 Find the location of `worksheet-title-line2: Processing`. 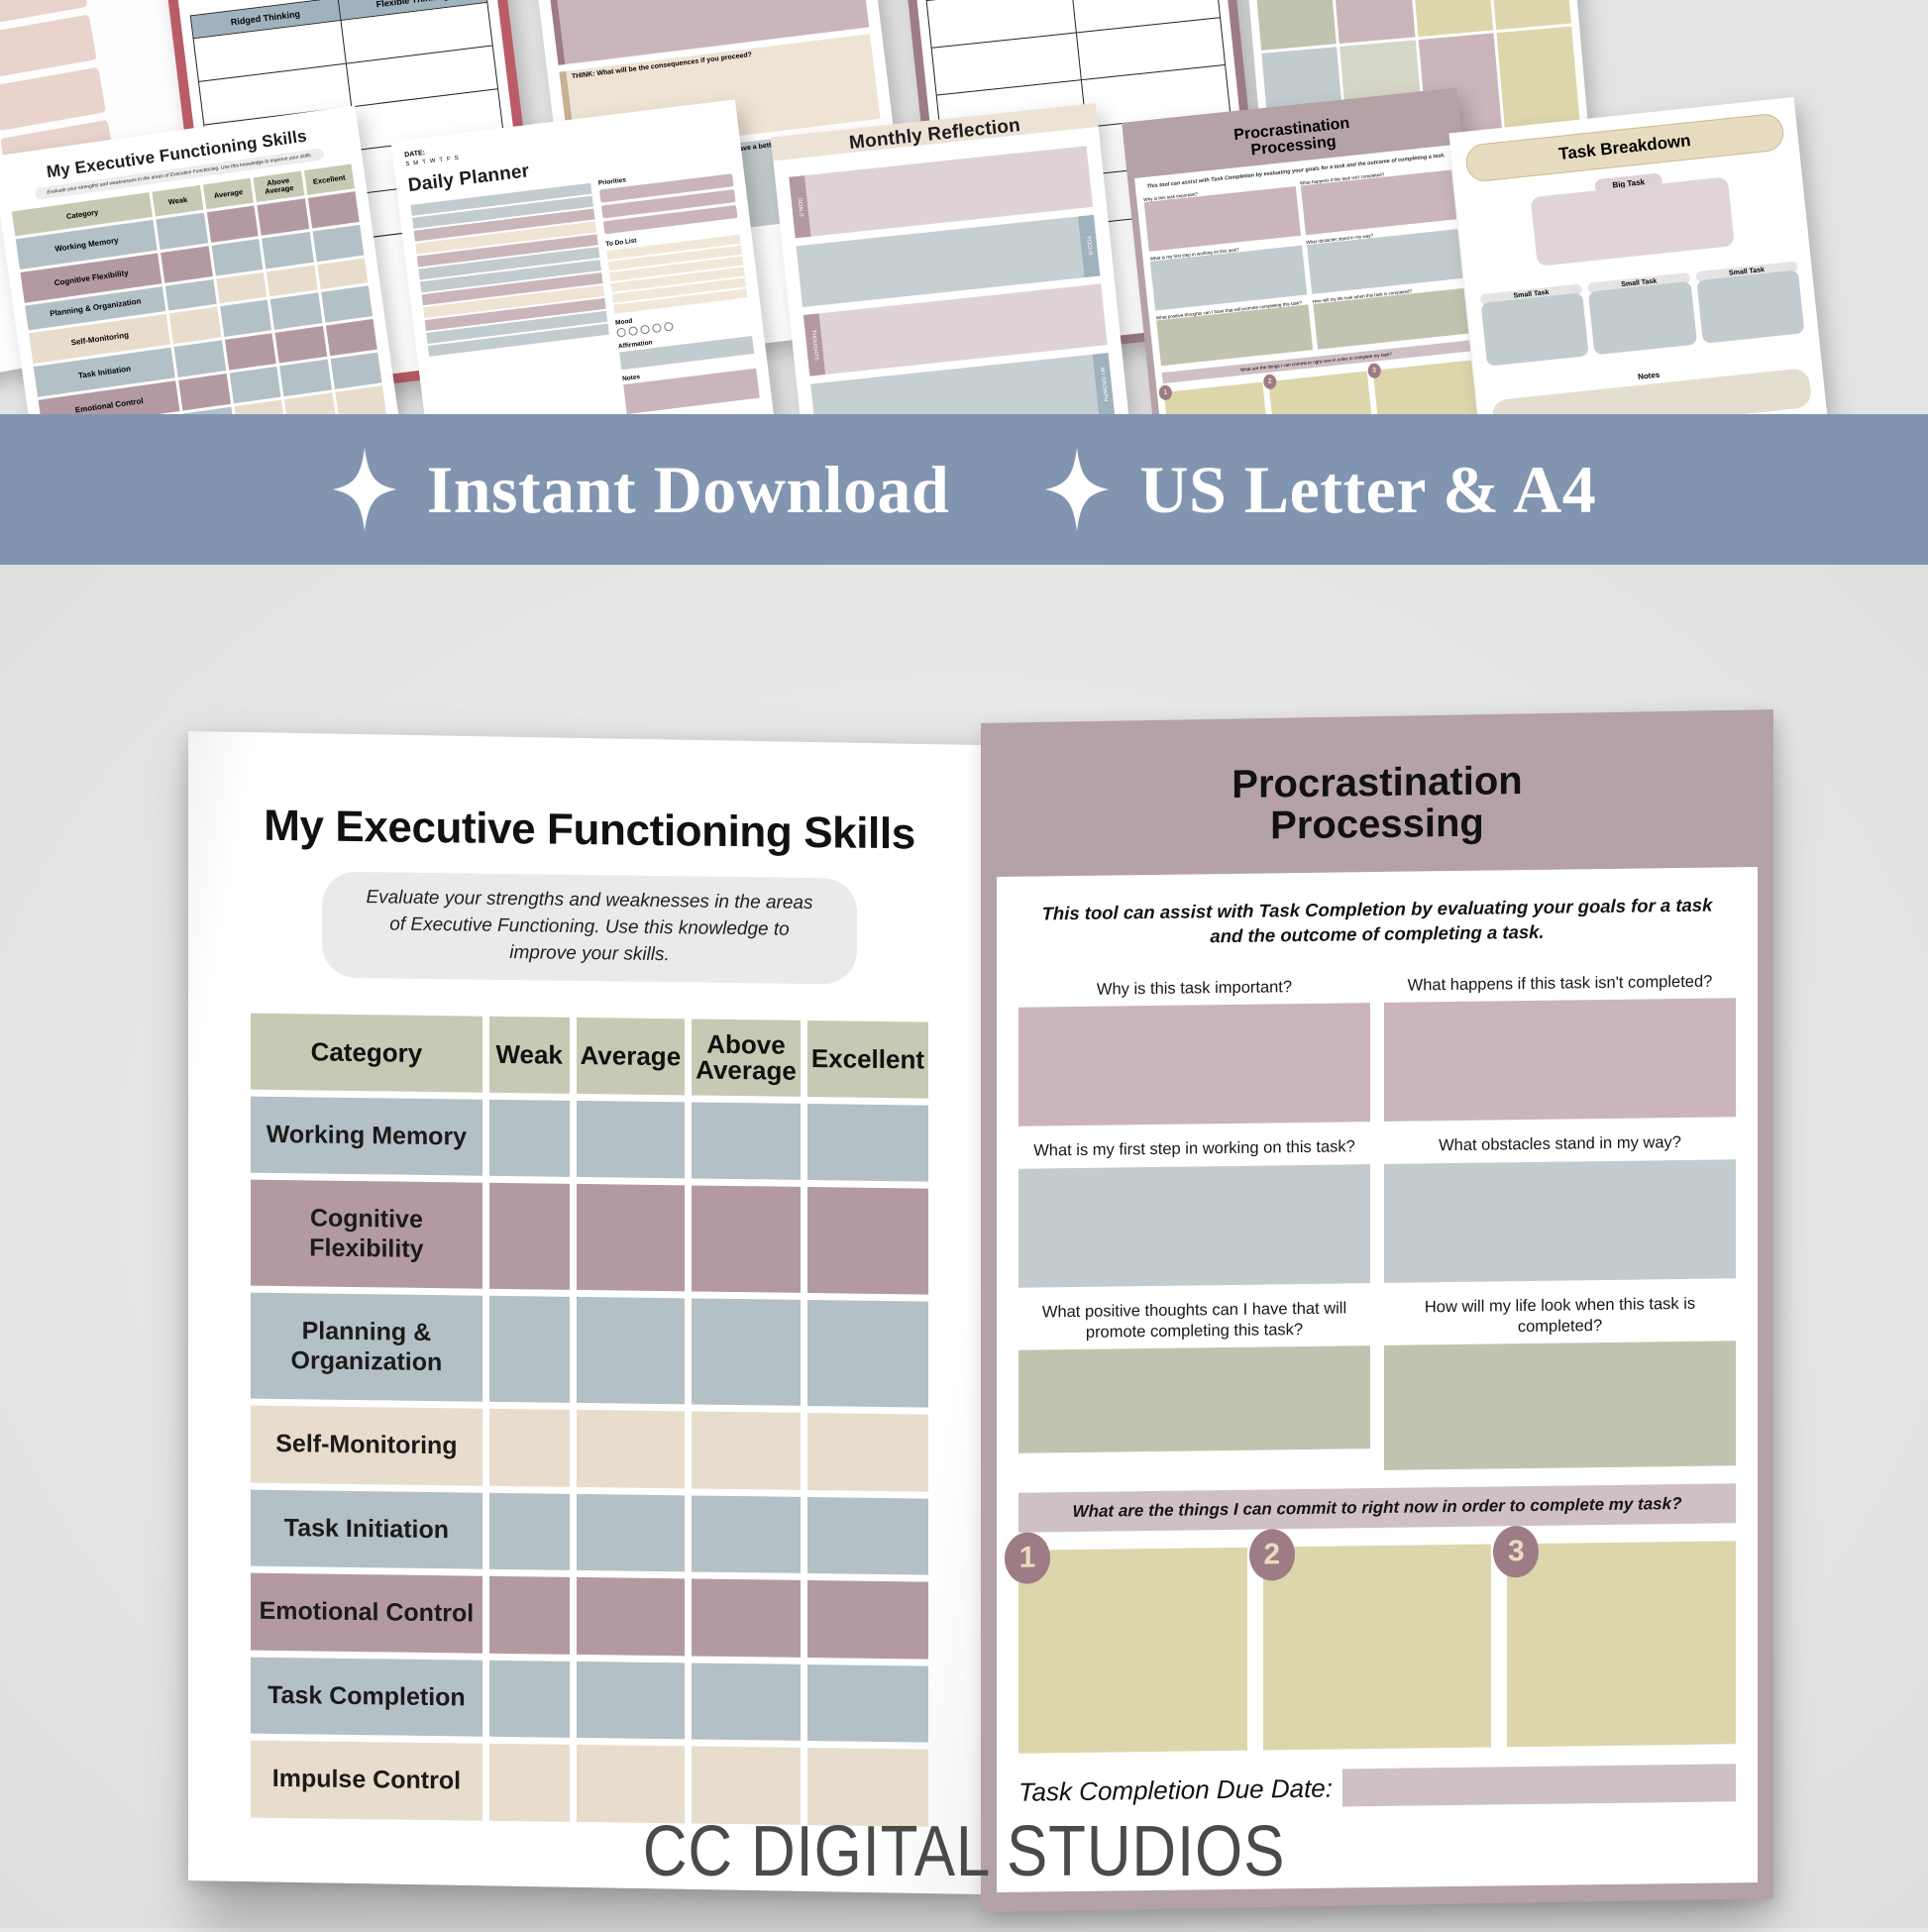

worksheet-title-line2: Processing is located at coordinates (1377, 825).